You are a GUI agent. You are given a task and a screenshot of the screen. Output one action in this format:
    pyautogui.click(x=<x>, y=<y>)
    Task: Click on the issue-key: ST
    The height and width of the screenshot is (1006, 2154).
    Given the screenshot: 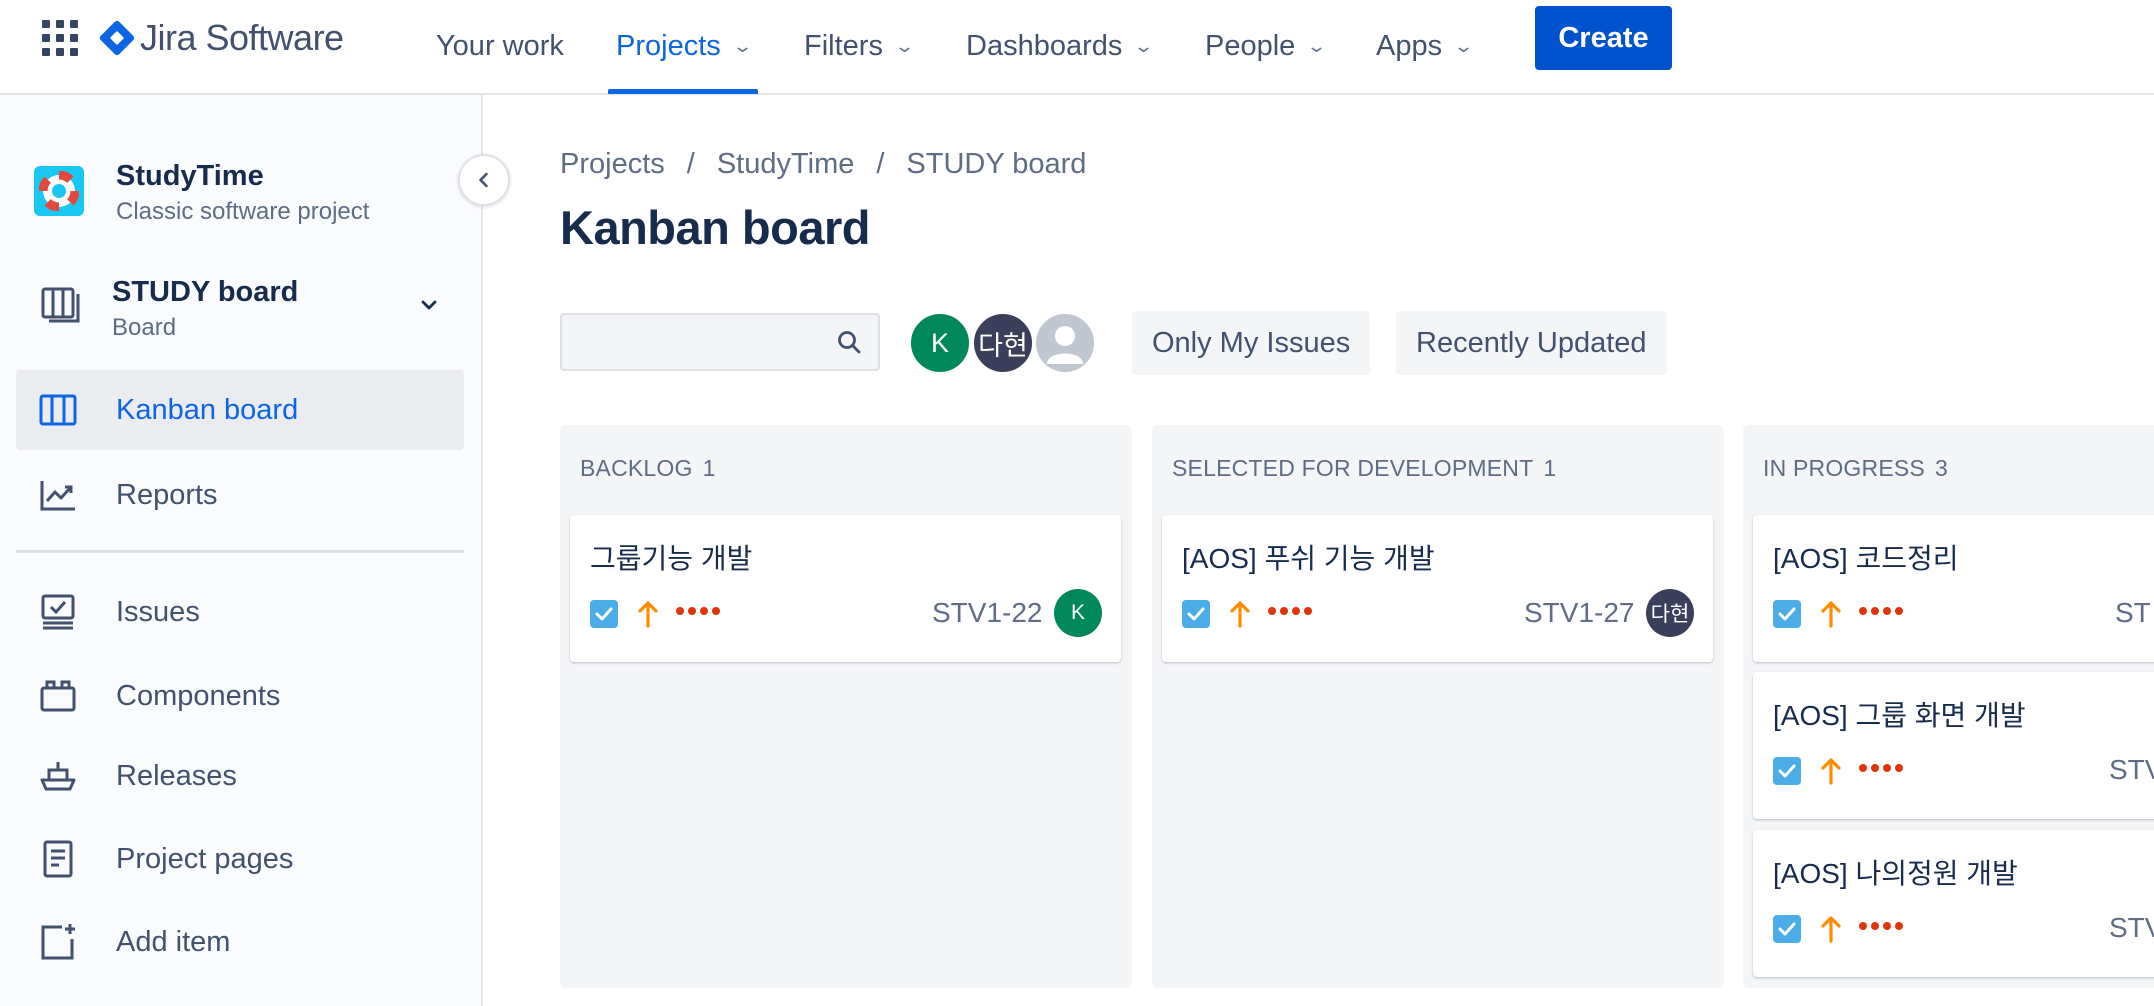 What is the action you would take?
    pyautogui.click(x=2133, y=613)
    